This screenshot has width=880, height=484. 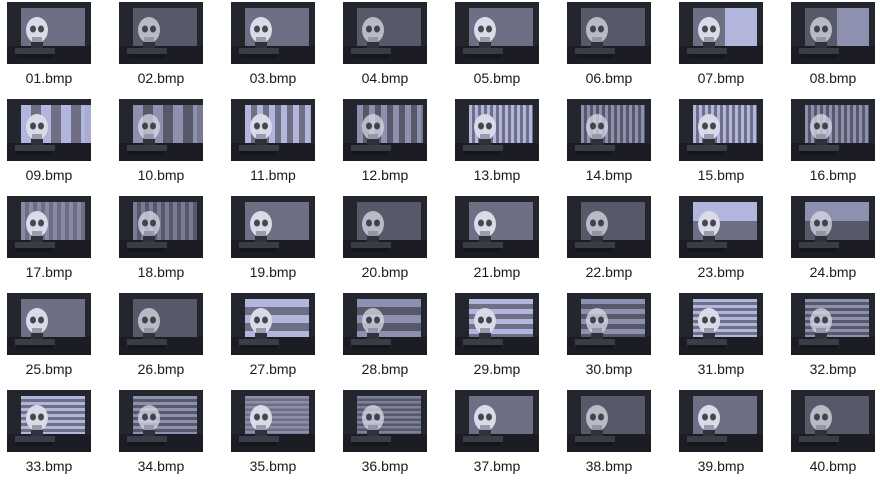 I want to click on file-item: 04.bmp, so click(x=388, y=48).